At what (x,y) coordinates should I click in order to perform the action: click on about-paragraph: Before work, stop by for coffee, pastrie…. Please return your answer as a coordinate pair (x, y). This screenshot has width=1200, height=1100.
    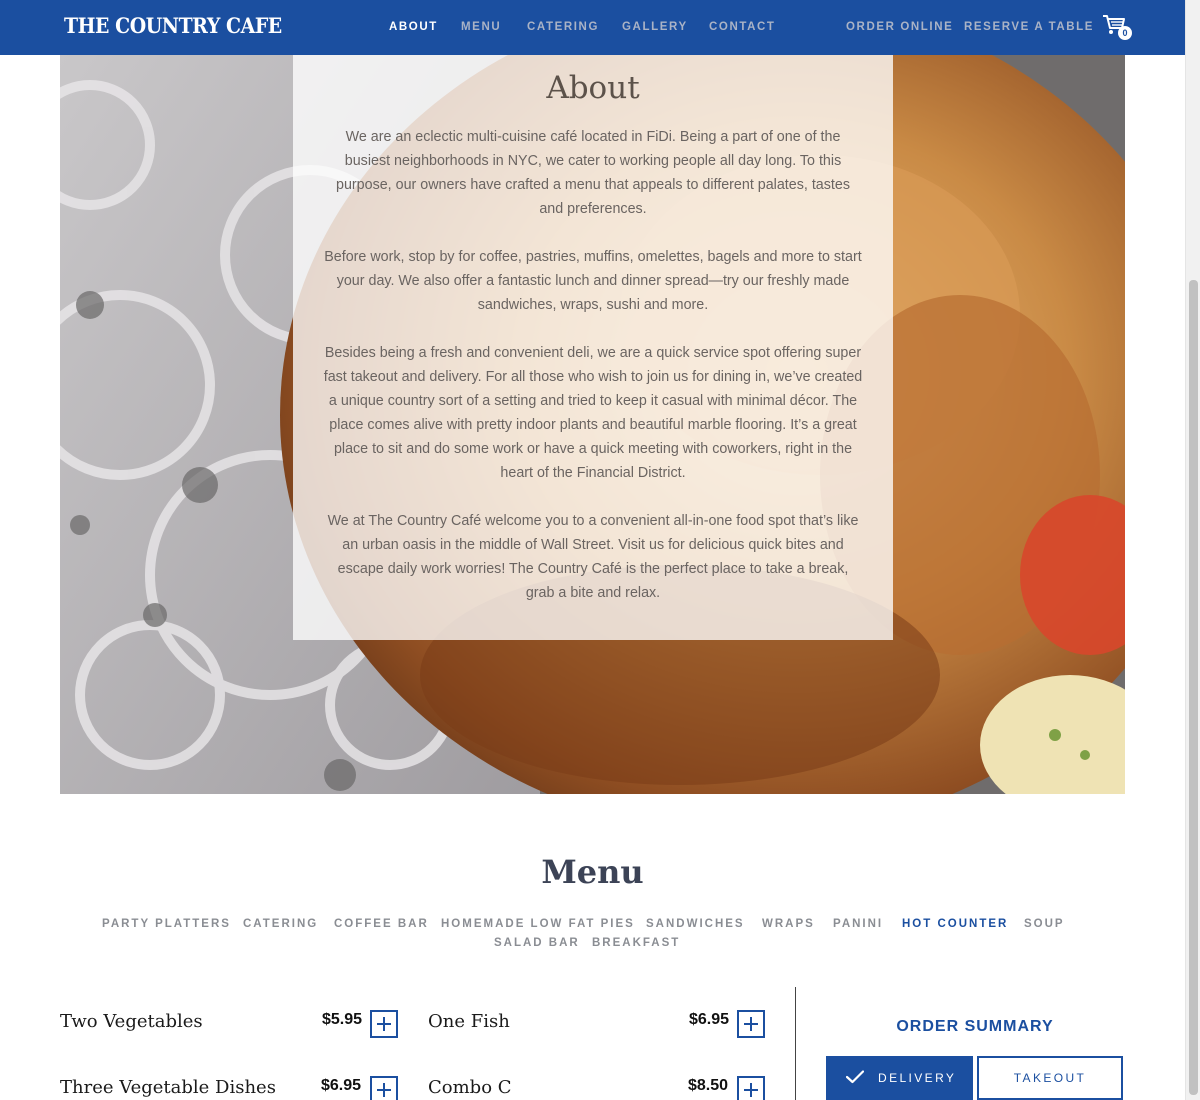
    Looking at the image, I should click on (593, 281).